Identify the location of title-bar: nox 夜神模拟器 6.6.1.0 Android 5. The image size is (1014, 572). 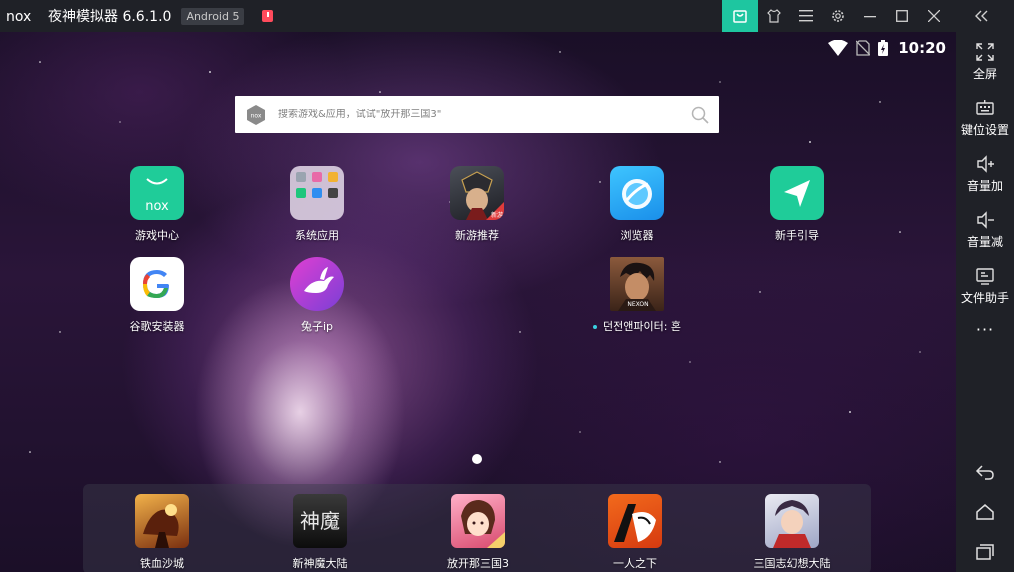
(507, 16).